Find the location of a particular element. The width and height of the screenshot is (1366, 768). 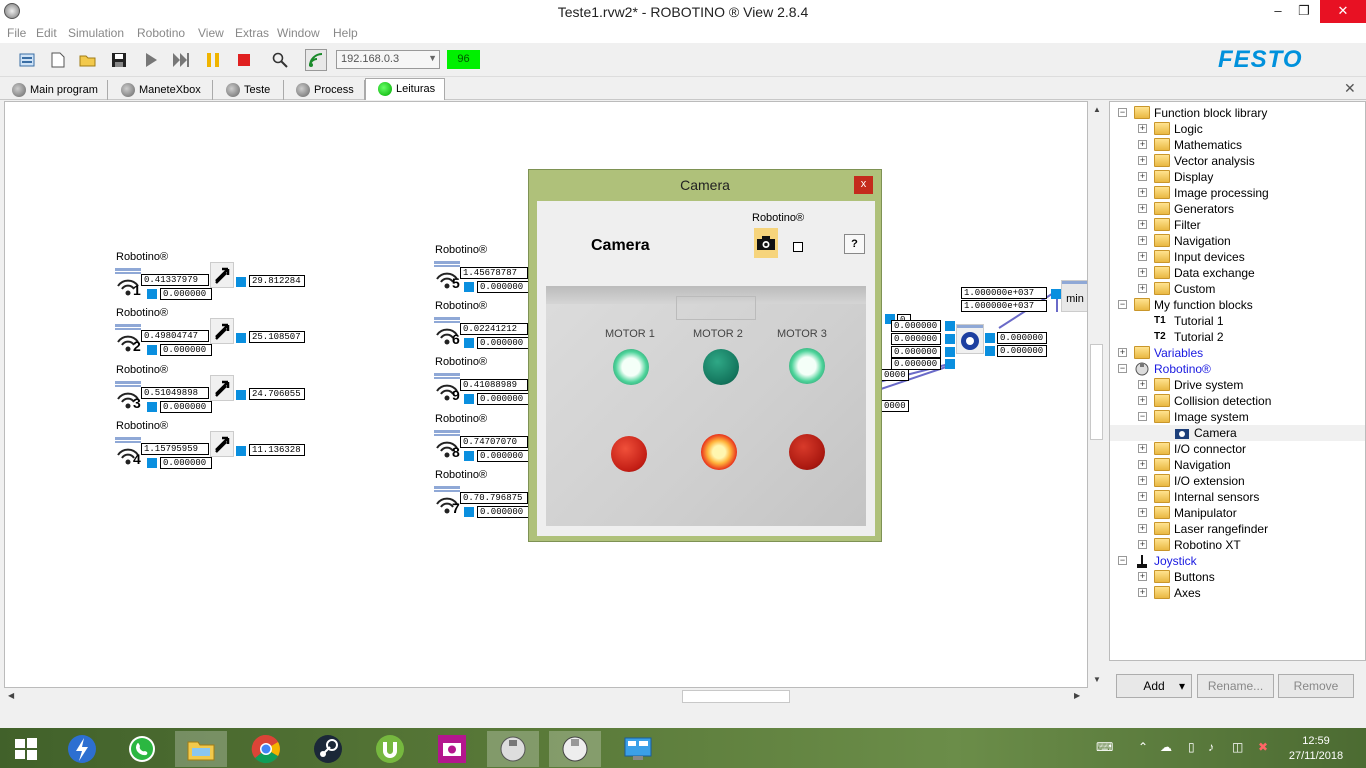

remove-button: Remove is located at coordinates (1316, 686).